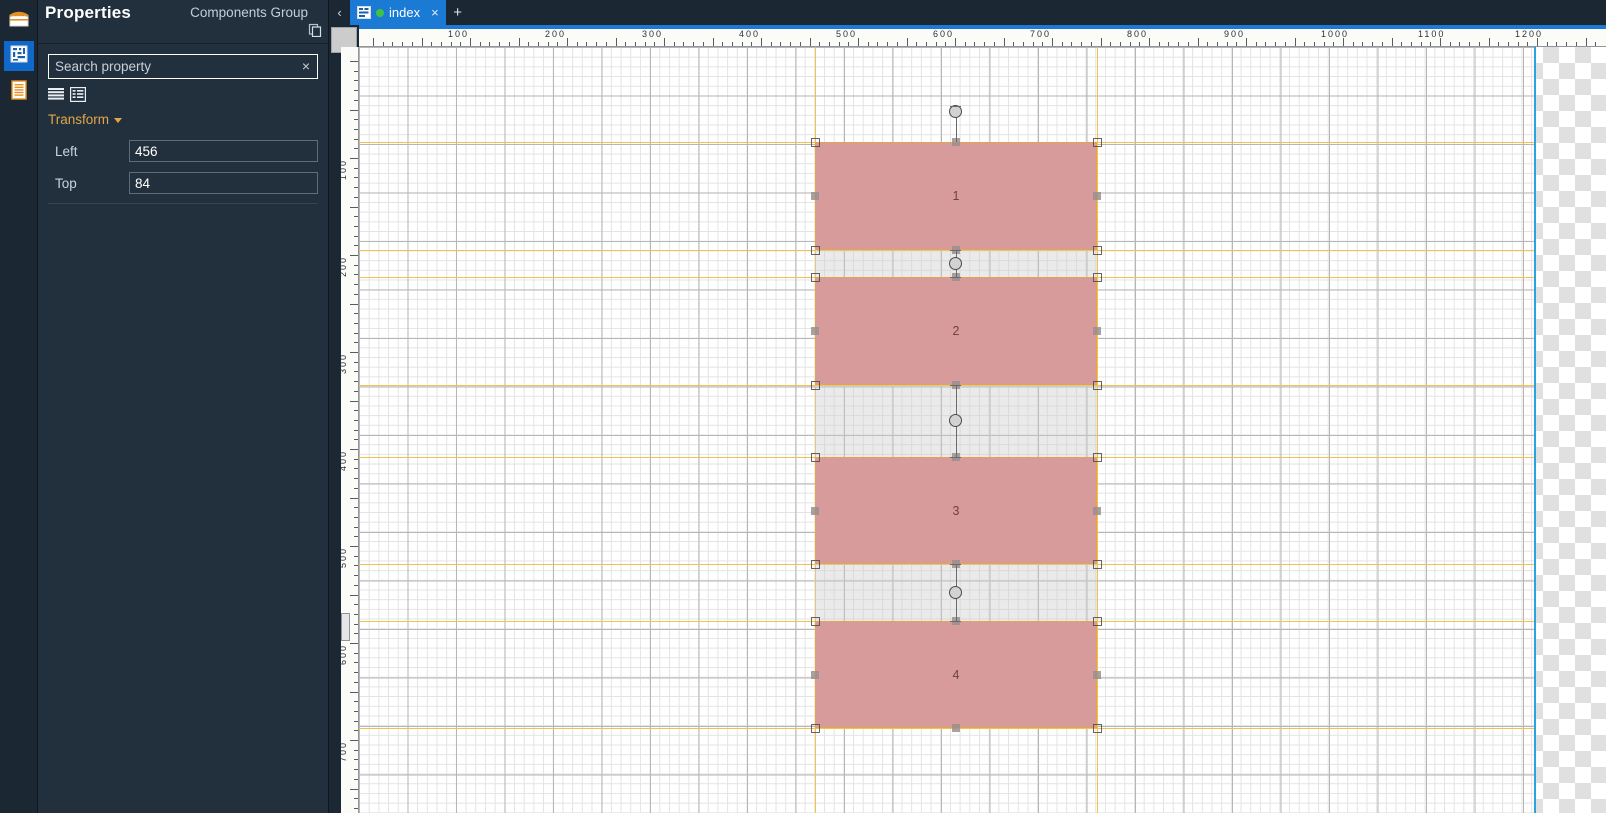  What do you see at coordinates (956, 196) in the screenshot?
I see `canvas-component: 1` at bounding box center [956, 196].